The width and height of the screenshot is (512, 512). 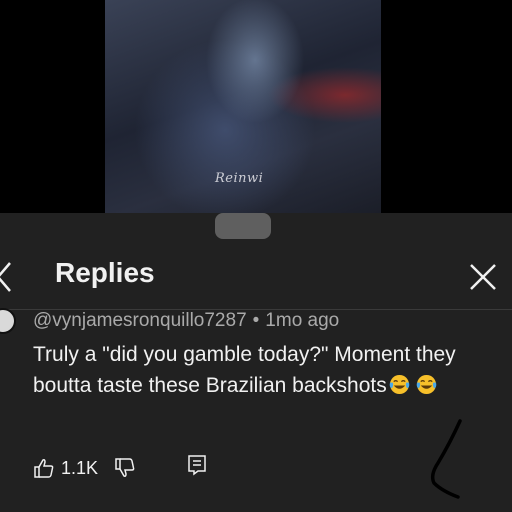 I want to click on comment-actions: 1.1K, so click(x=119, y=468).